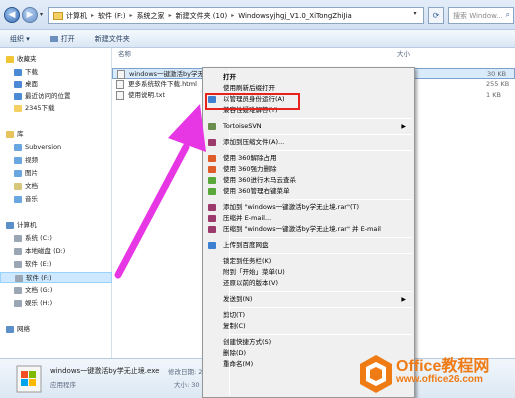 This screenshot has height=398, width=515. What do you see at coordinates (160, 191) in the screenshot?
I see `annotation-arrow` at bounding box center [160, 191].